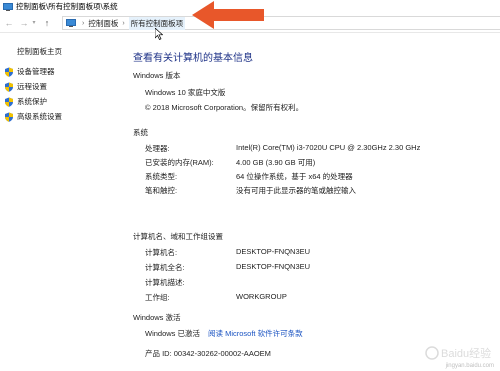  What do you see at coordinates (32, 101) in the screenshot?
I see `sidebar-item-label: 系统保护` at bounding box center [32, 101].